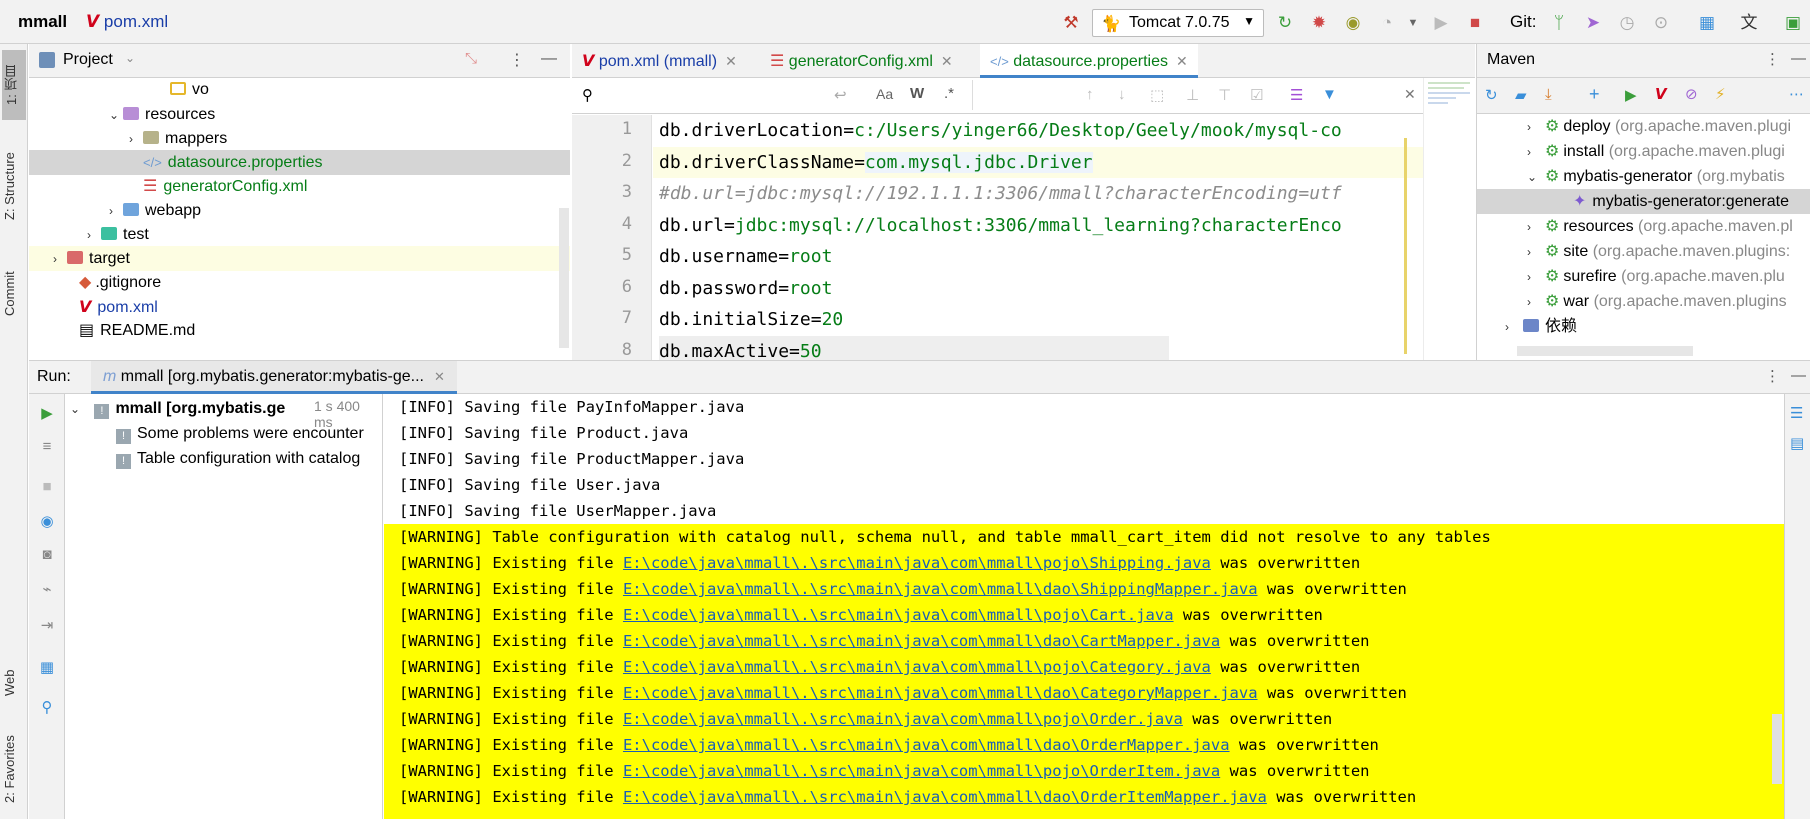  I want to click on tab-pom-xml: V pom.xml (mmall) ✕, so click(659, 61).